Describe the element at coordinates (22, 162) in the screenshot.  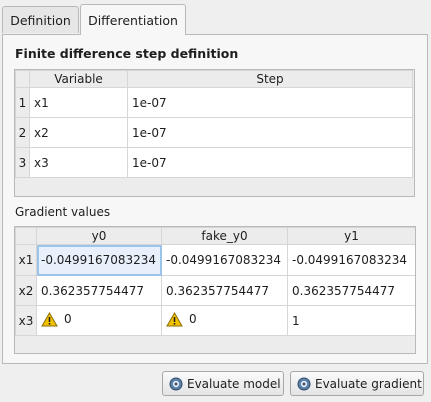
I see `row-header: 3` at that location.